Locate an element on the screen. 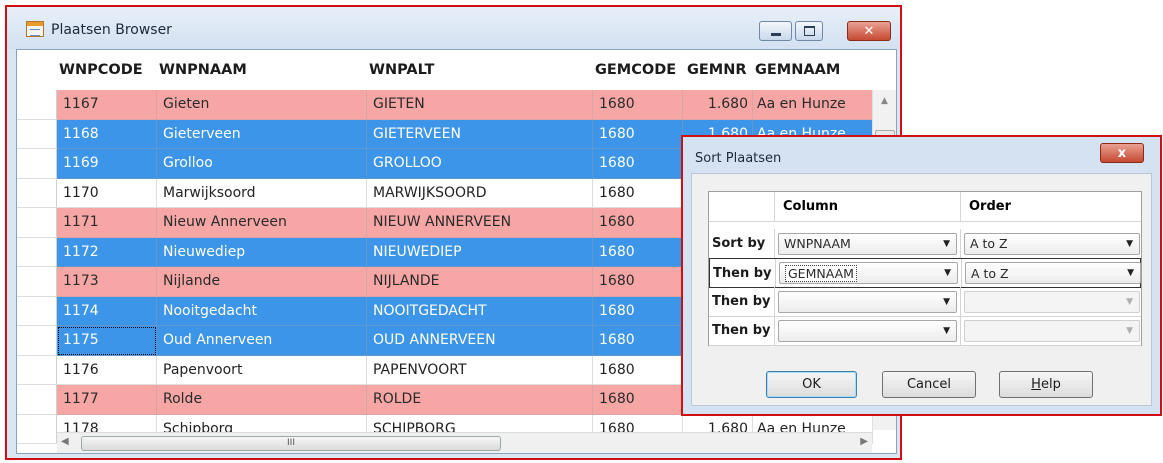 Image resolution: width=1163 pixels, height=463 pixels. horizontal-scrollbar: ◀ III ▶ is located at coordinates (464, 442).